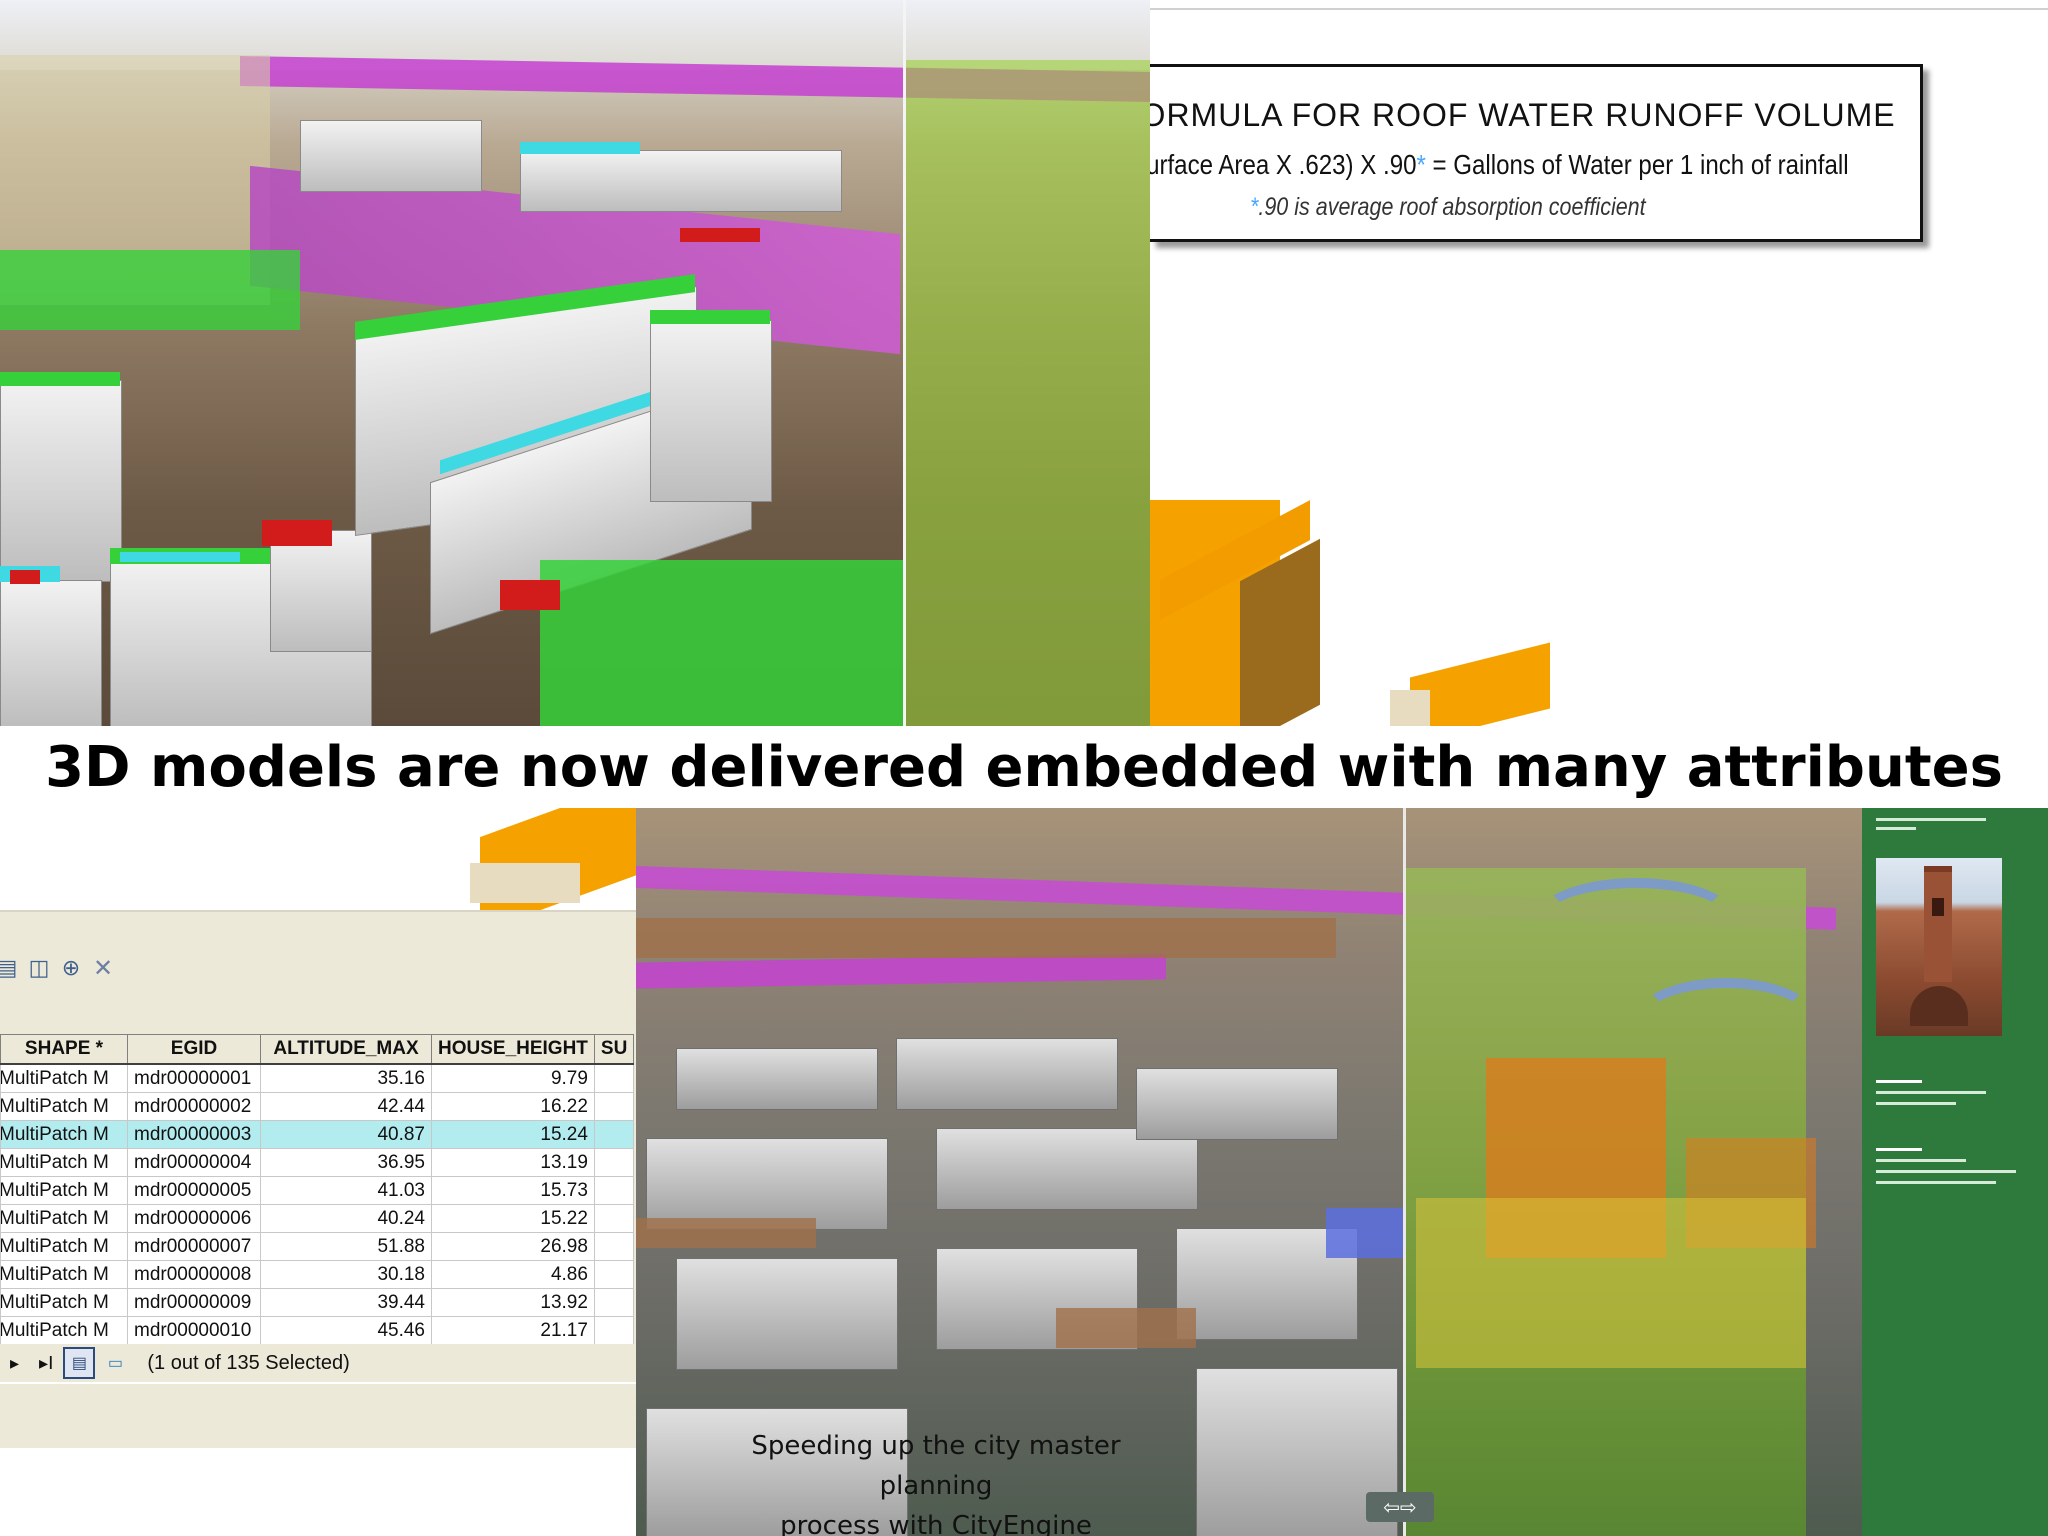  What do you see at coordinates (346, 1302) in the screenshot?
I see `cell-altitude-max: 39.44` at bounding box center [346, 1302].